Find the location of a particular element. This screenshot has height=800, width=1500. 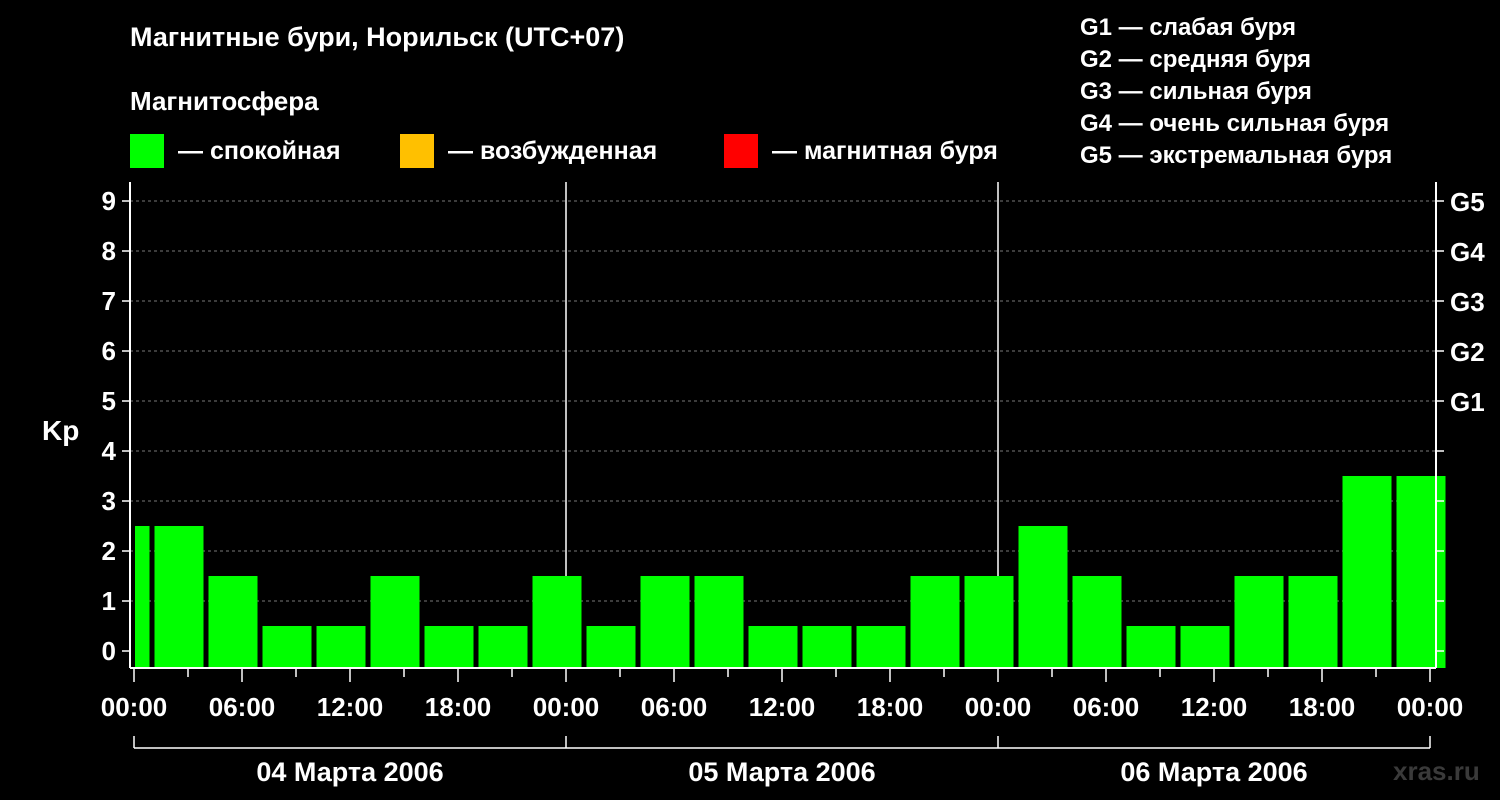

y-tick-label: 2 is located at coordinates (109, 551).